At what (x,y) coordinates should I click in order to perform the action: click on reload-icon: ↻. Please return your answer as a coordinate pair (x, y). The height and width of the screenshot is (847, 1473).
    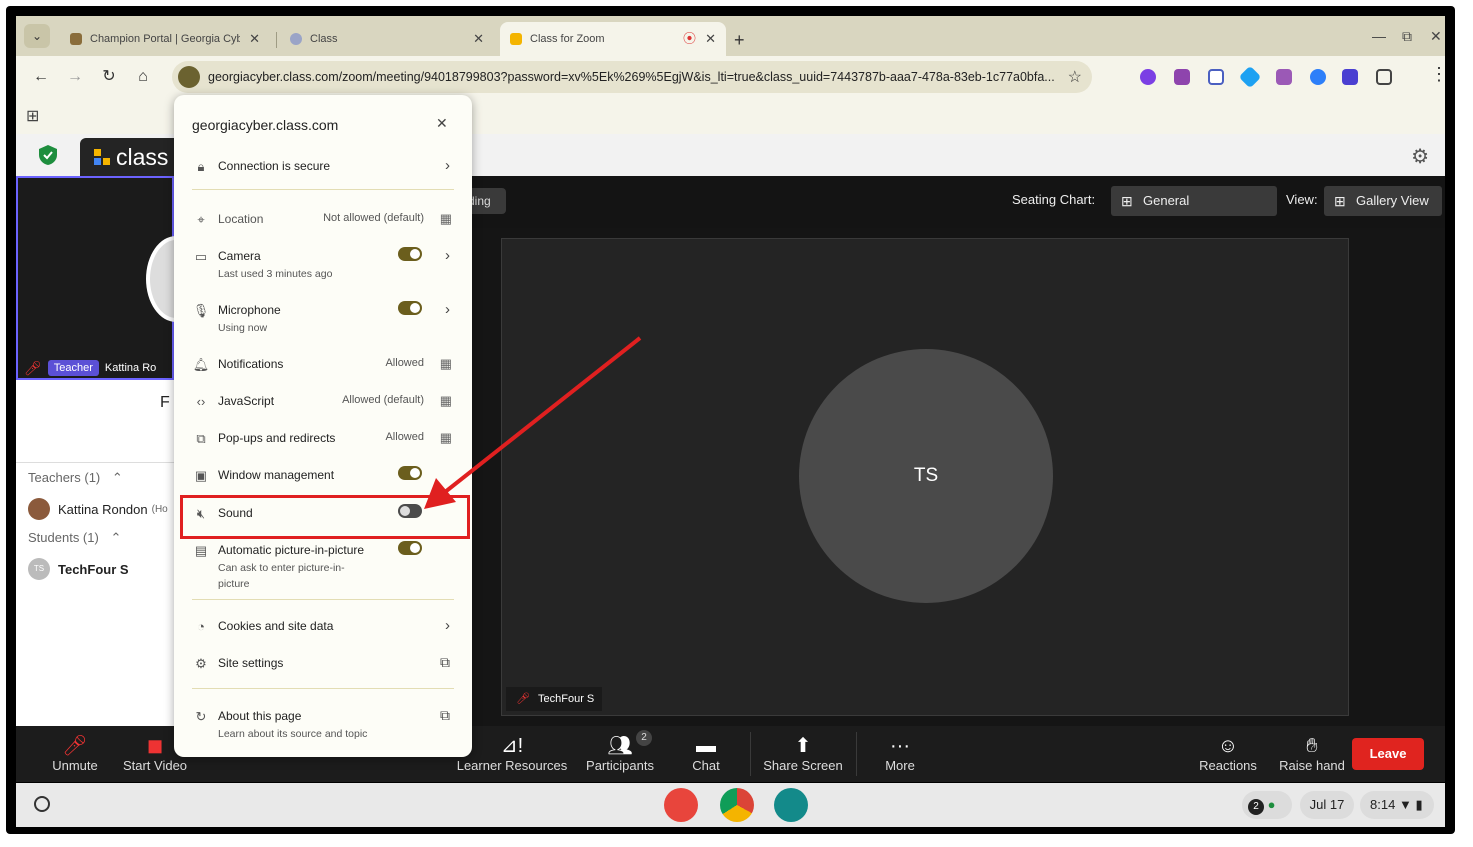
    Looking at the image, I should click on (109, 77).